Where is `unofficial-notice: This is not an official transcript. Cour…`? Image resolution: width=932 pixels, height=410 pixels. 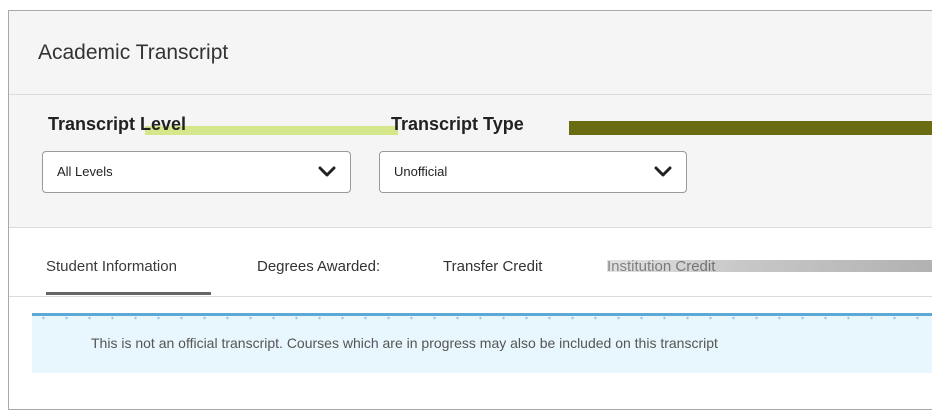 unofficial-notice: This is not an official transcript. Cour… is located at coordinates (482, 343).